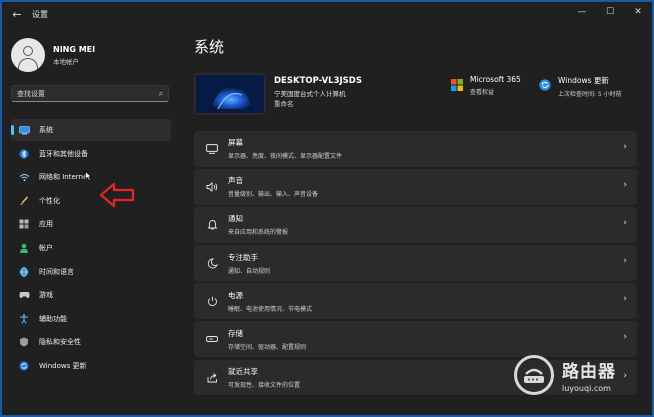 The width and height of the screenshot is (654, 417). Describe the element at coordinates (56, 271) in the screenshot. I see `sidebar-item-label: 时间和语言` at that location.